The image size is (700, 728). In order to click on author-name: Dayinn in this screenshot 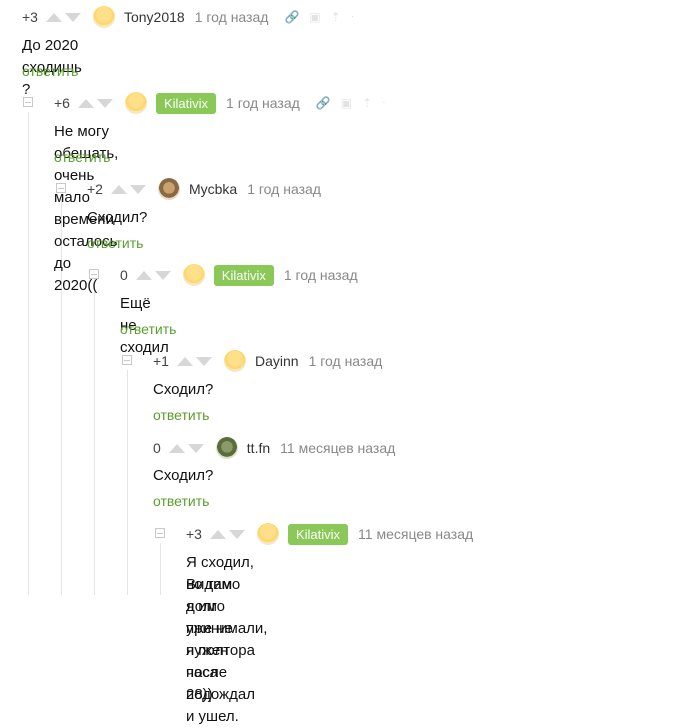, I will do `click(277, 361)`.